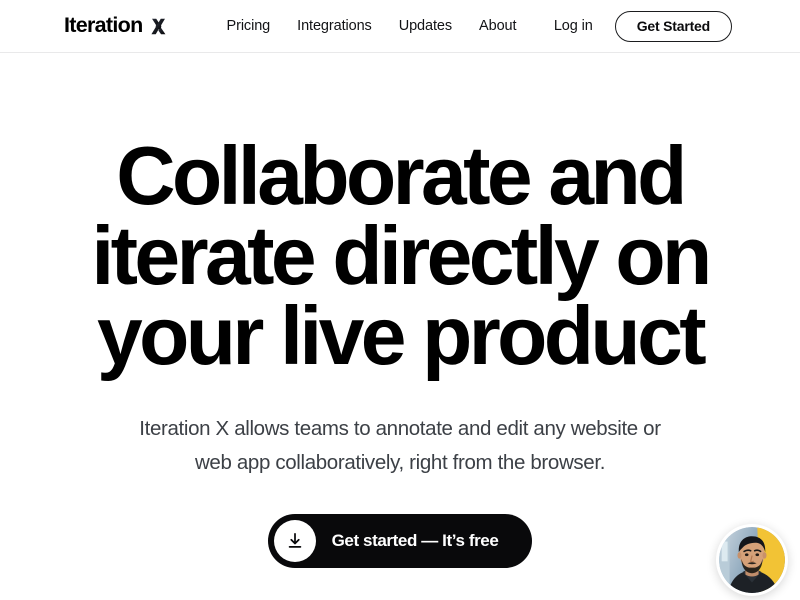  I want to click on download-icon, so click(294, 541).